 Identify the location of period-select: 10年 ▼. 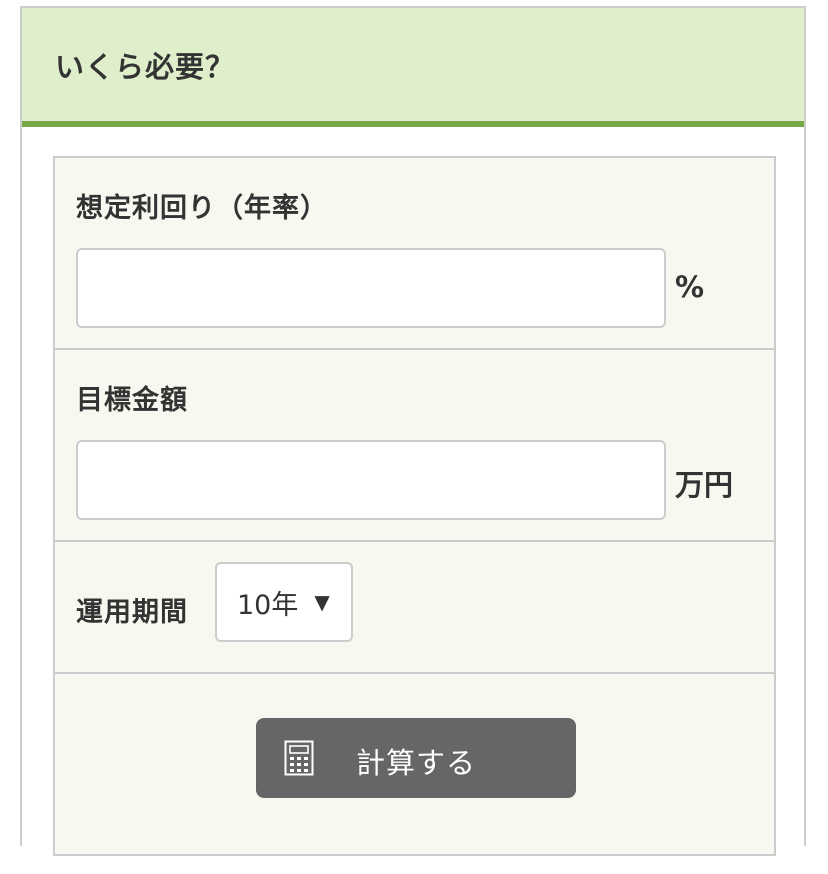
(284, 602).